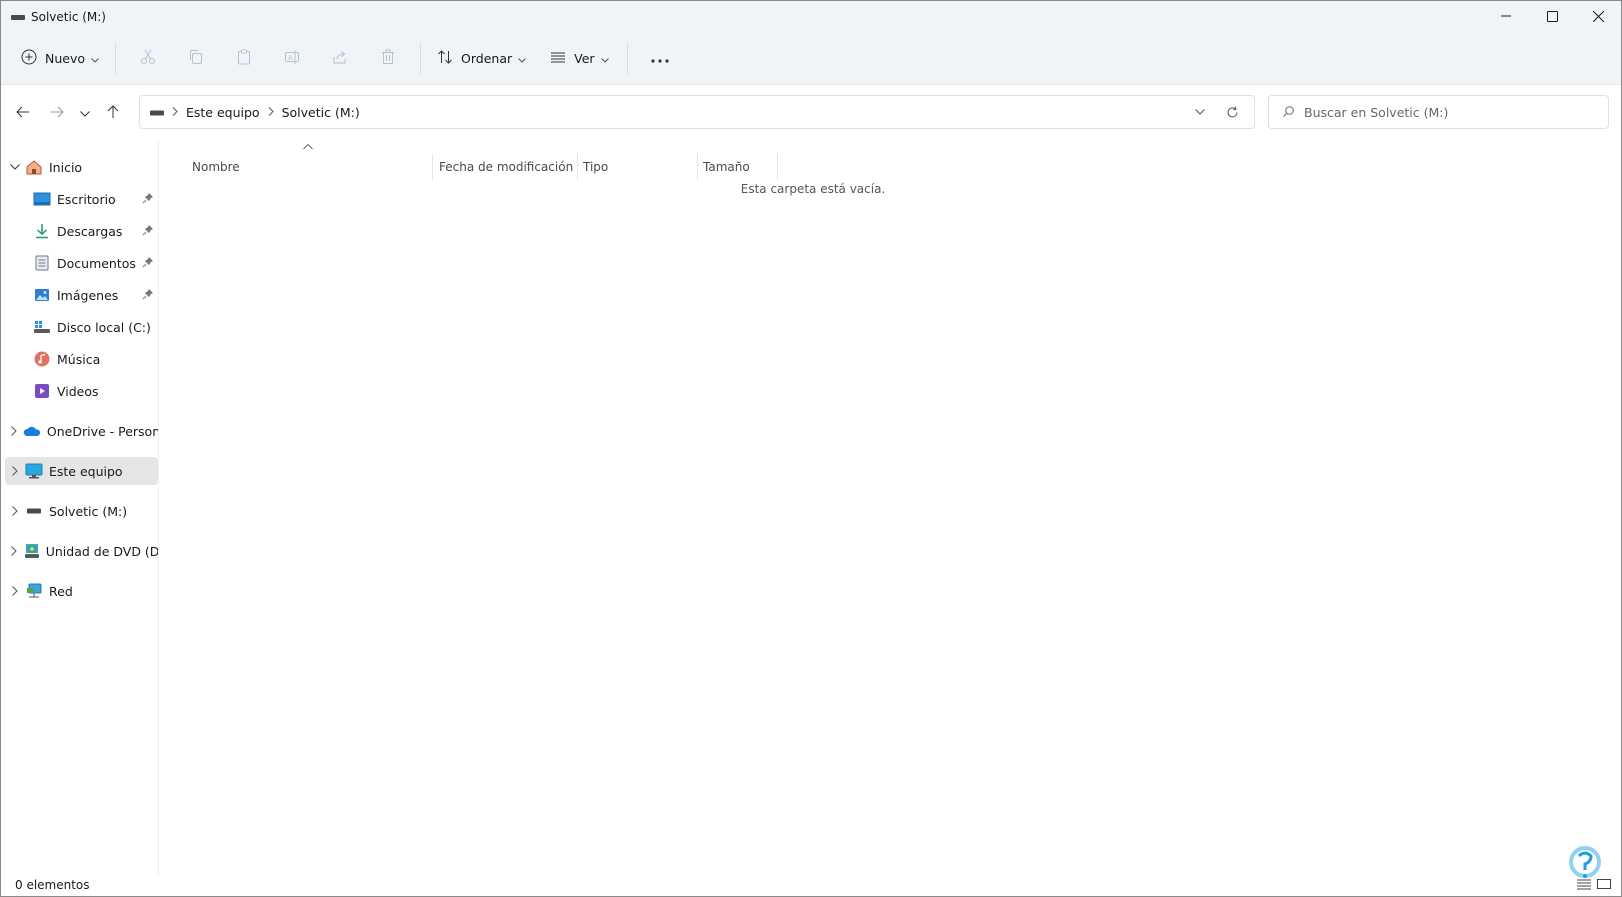 The image size is (1622, 897). What do you see at coordinates (34, 591) in the screenshot?
I see `network-icon` at bounding box center [34, 591].